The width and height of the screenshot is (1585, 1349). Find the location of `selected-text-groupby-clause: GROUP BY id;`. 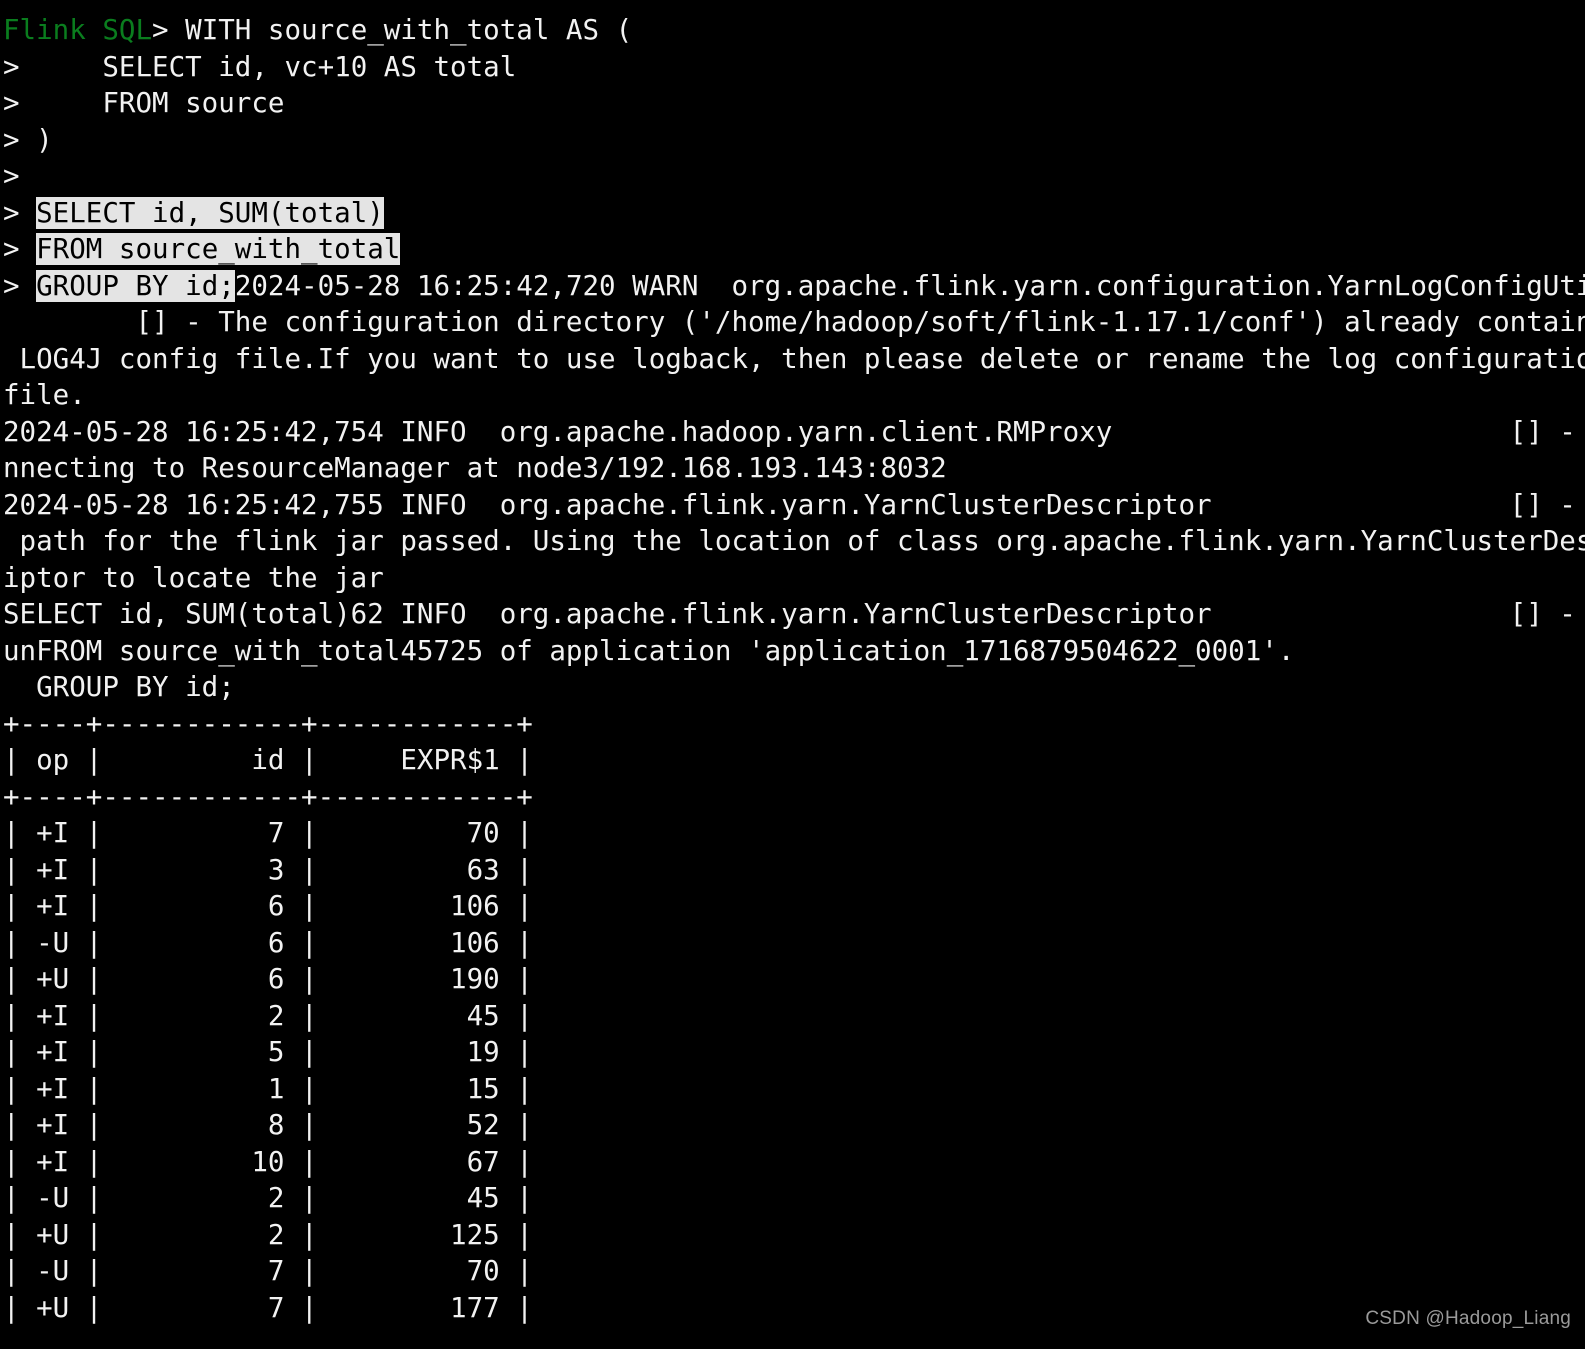

selected-text-groupby-clause: GROUP BY id; is located at coordinates (135, 285).